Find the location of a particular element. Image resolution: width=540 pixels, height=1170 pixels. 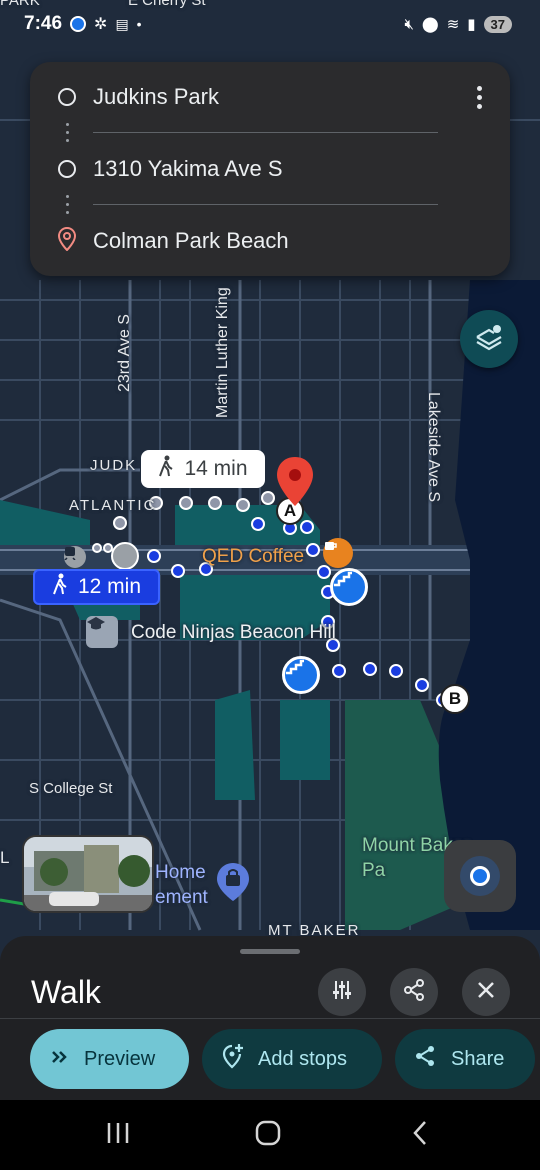

route-options-button is located at coordinates (342, 992).